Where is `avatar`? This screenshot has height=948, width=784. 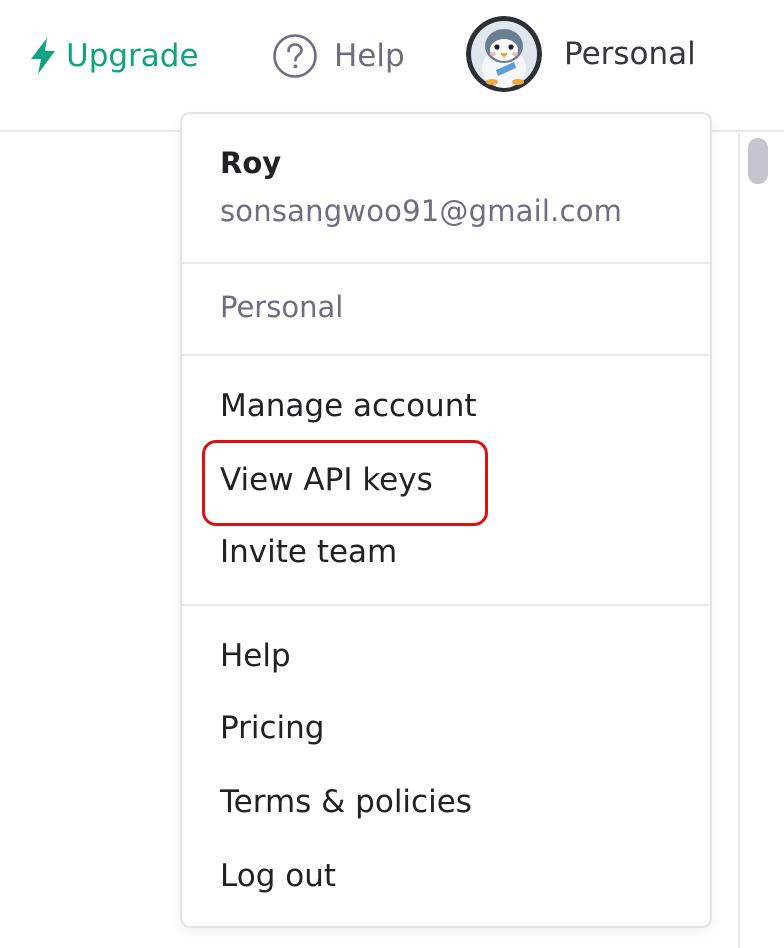 avatar is located at coordinates (504, 54).